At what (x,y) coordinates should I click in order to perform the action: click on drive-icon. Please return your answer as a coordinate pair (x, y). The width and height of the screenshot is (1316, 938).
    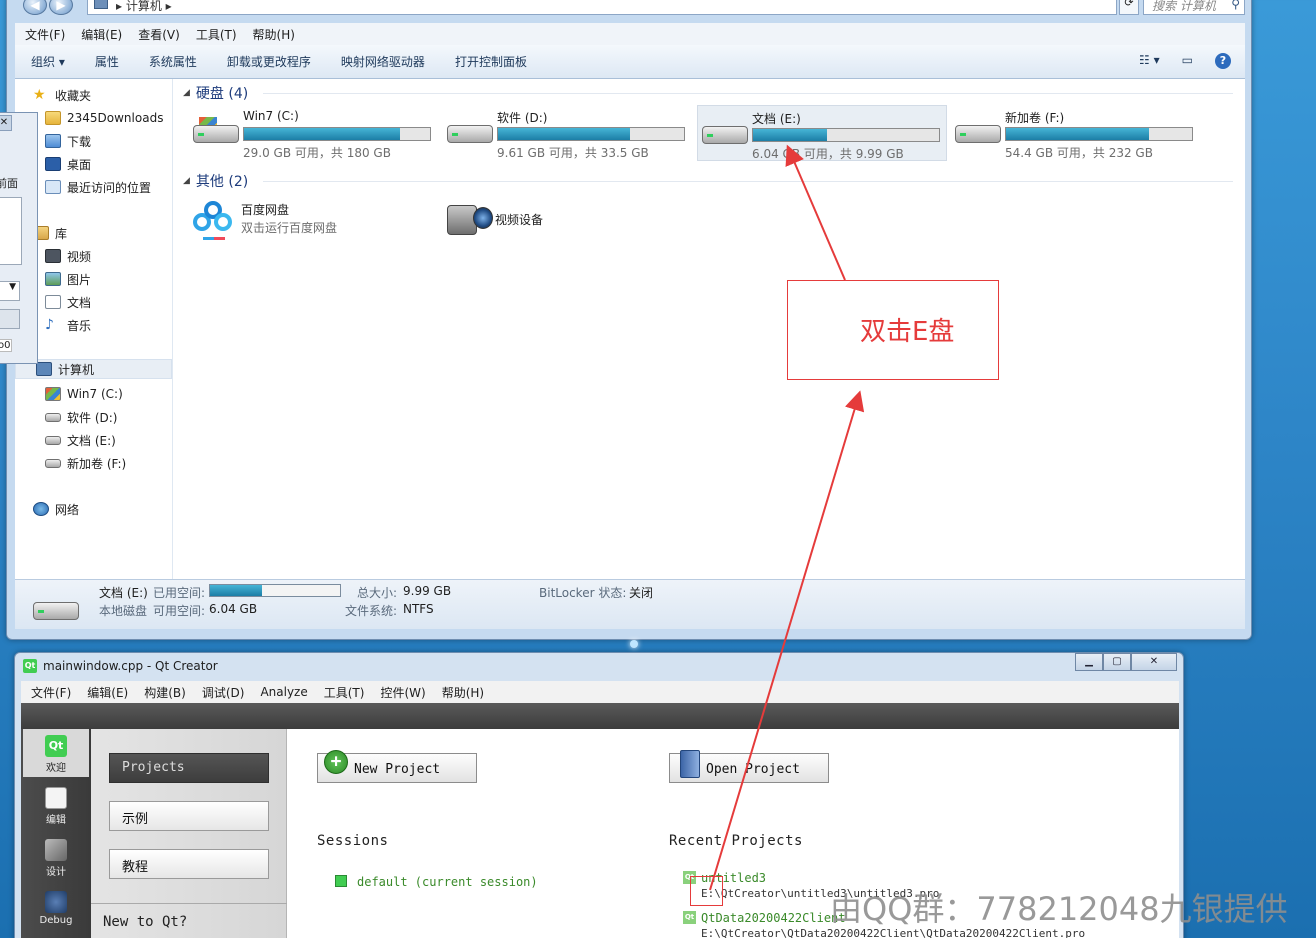
    Looking at the image, I should click on (53, 417).